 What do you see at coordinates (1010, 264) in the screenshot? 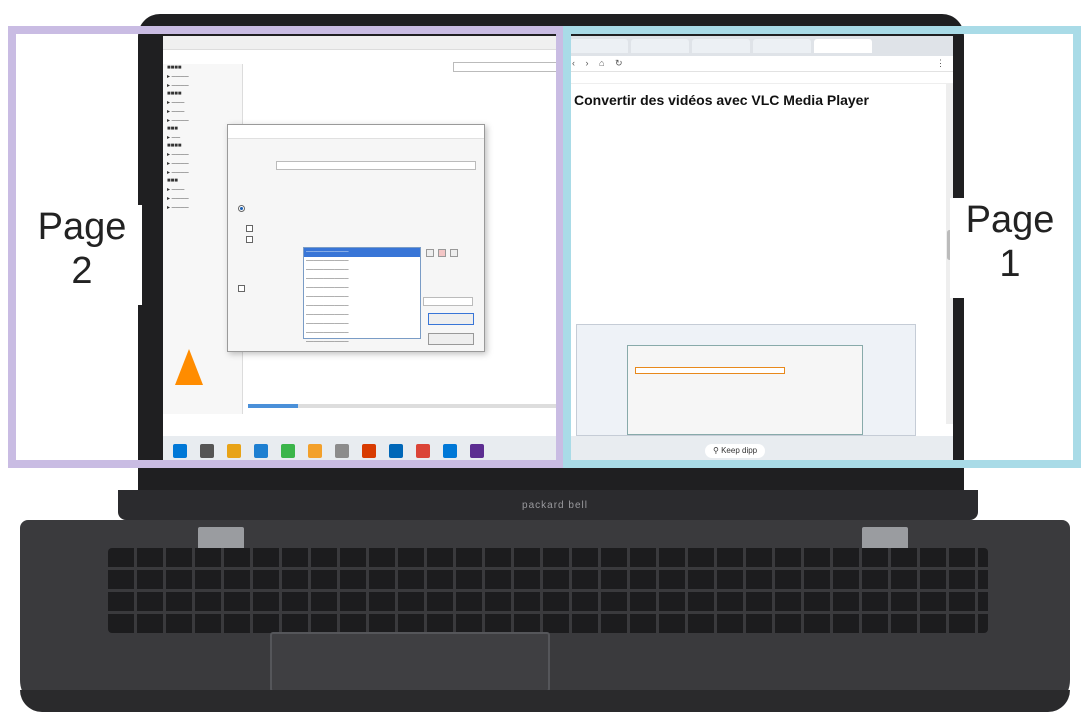
I see `page-1-label-number: 1` at bounding box center [1010, 264].